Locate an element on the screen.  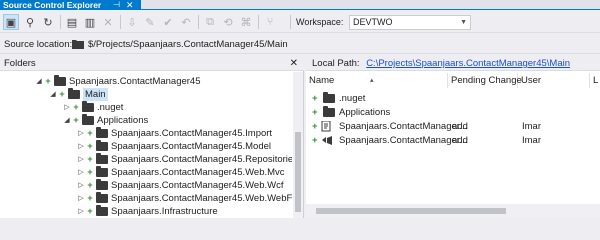
tab-strip: Source Control Explorer ⊣ ✕ is located at coordinates (300, 5).